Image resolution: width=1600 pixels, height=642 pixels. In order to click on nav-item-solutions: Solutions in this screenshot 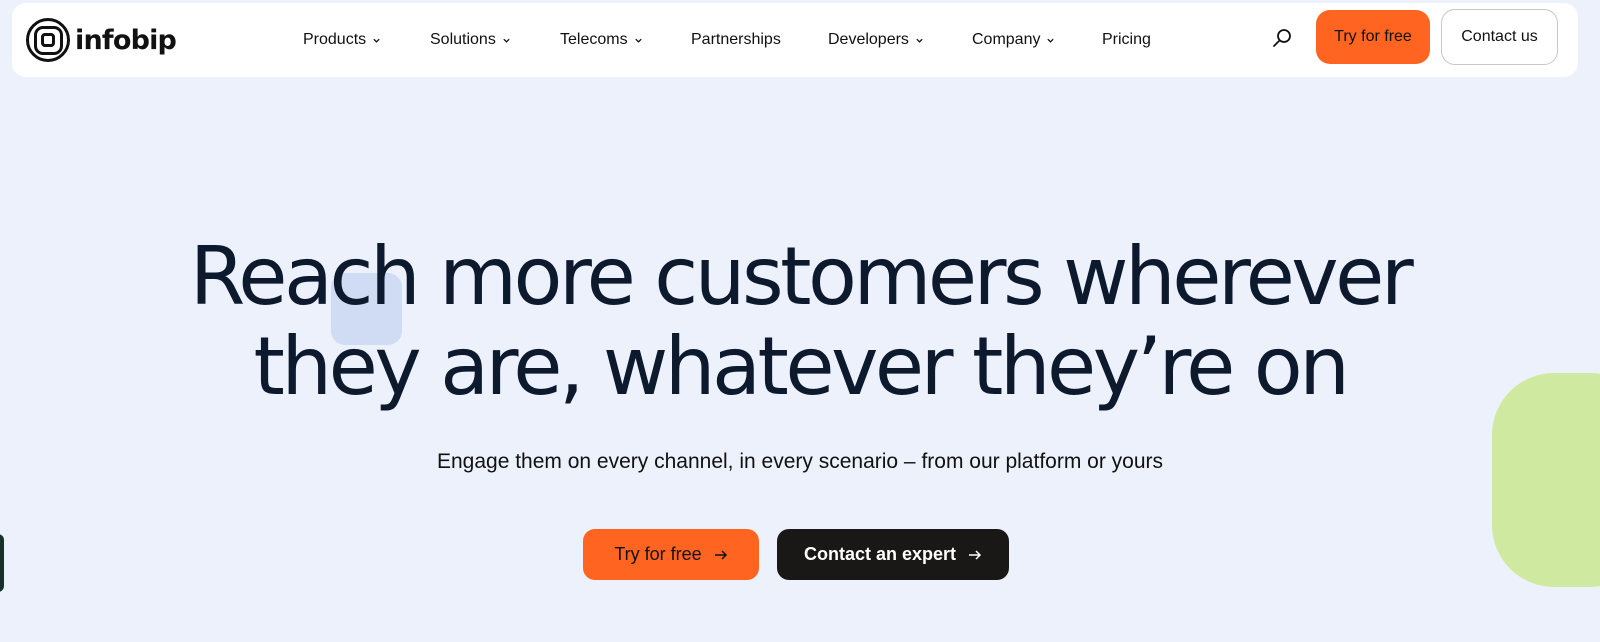, I will do `click(470, 40)`.